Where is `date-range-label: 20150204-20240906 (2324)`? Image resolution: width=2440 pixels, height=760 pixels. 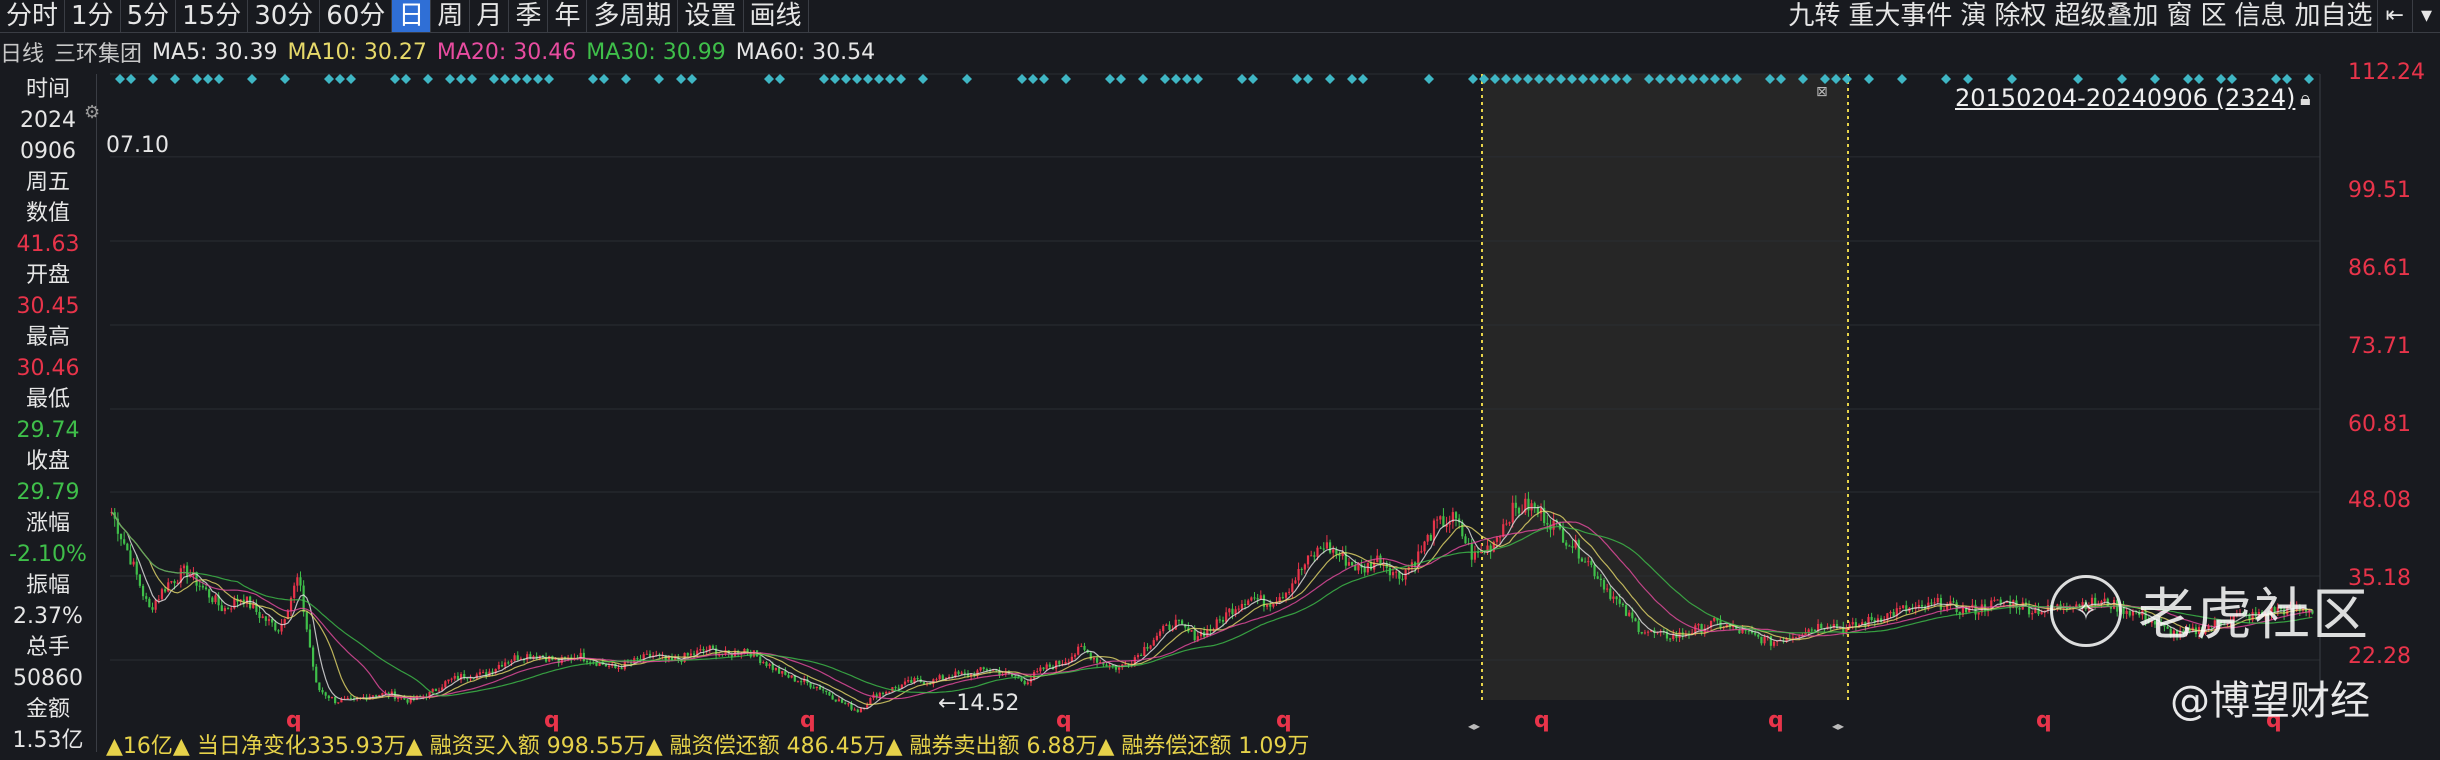
date-range-label: 20150204-20240906 (2324) is located at coordinates (2125, 98).